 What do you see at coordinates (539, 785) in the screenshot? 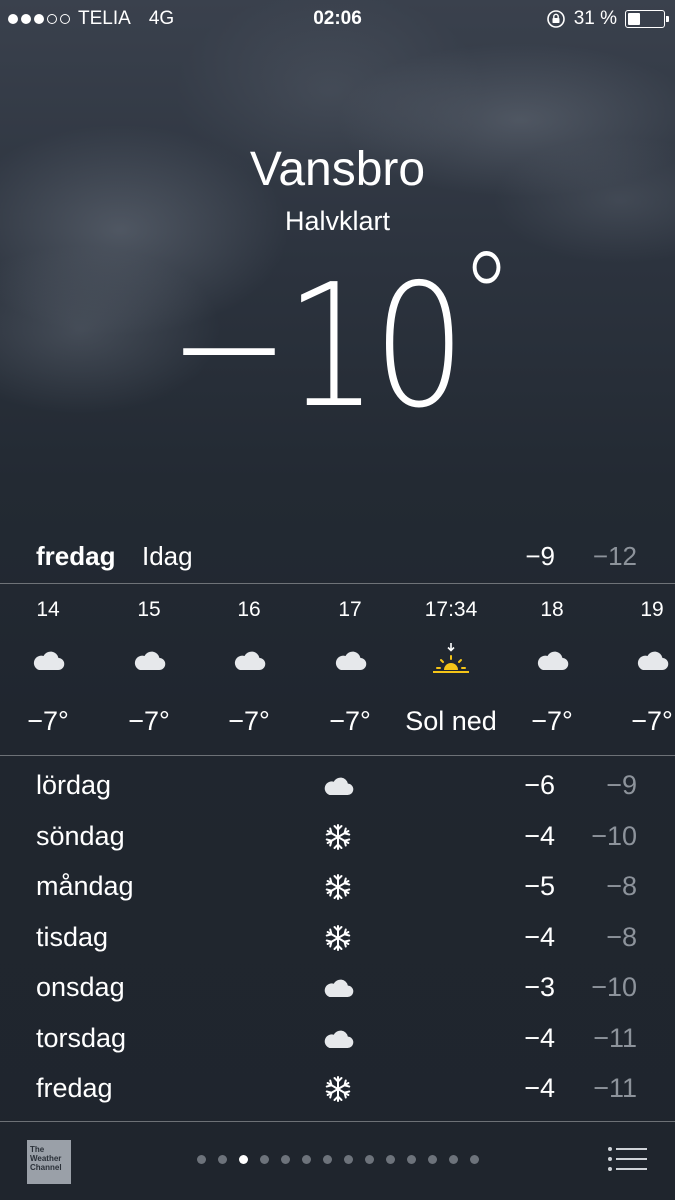
I see `day-high: −6` at bounding box center [539, 785].